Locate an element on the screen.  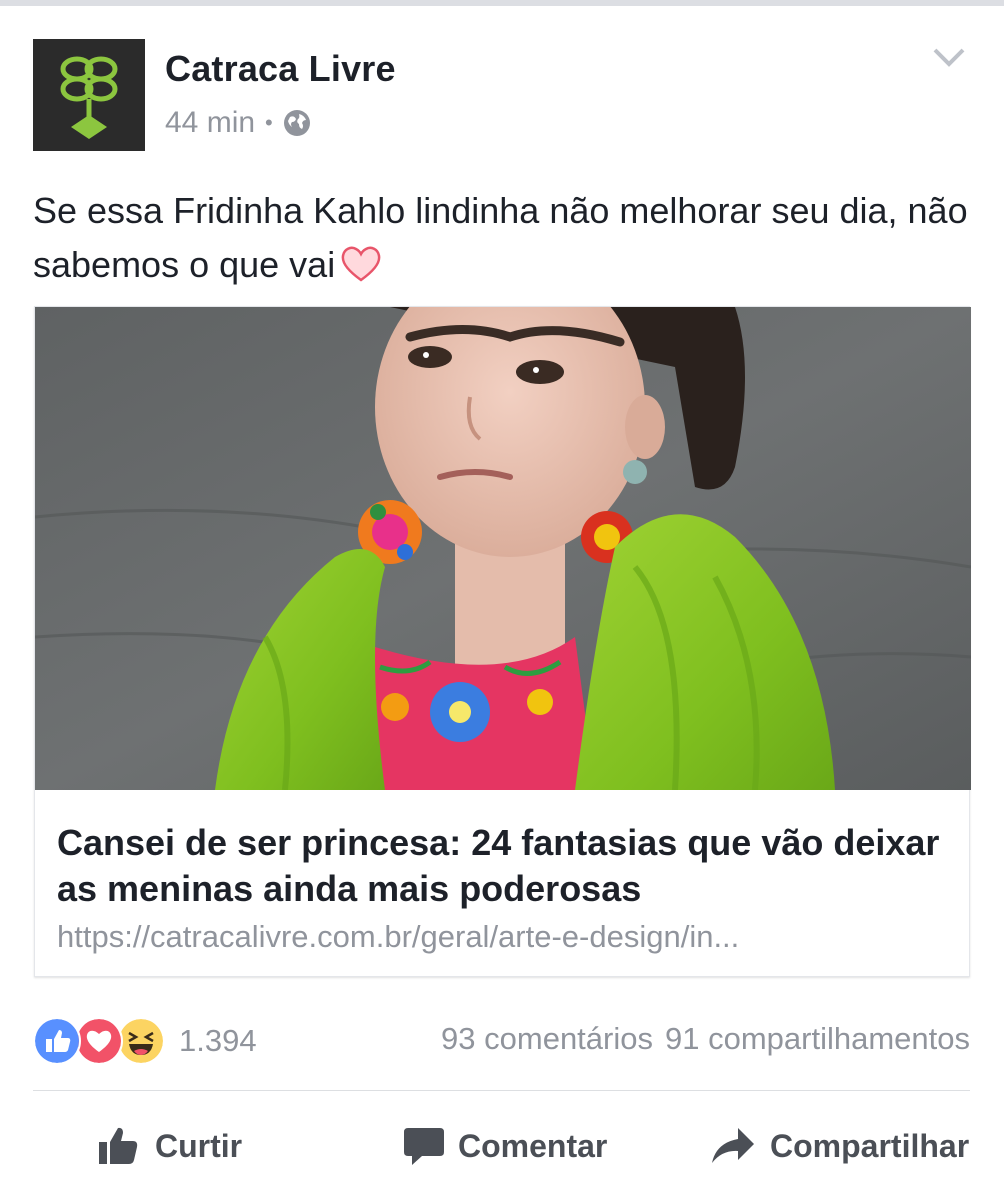
actions-divider is located at coordinates (501, 1090).